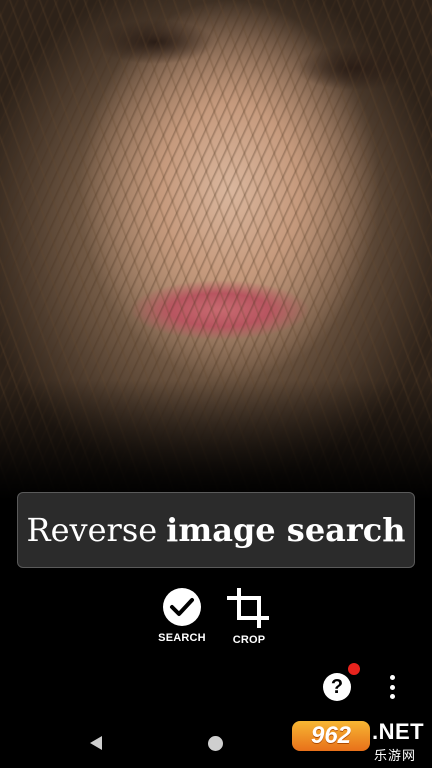 This screenshot has width=432, height=768. What do you see at coordinates (182, 607) in the screenshot?
I see `check-icon` at bounding box center [182, 607].